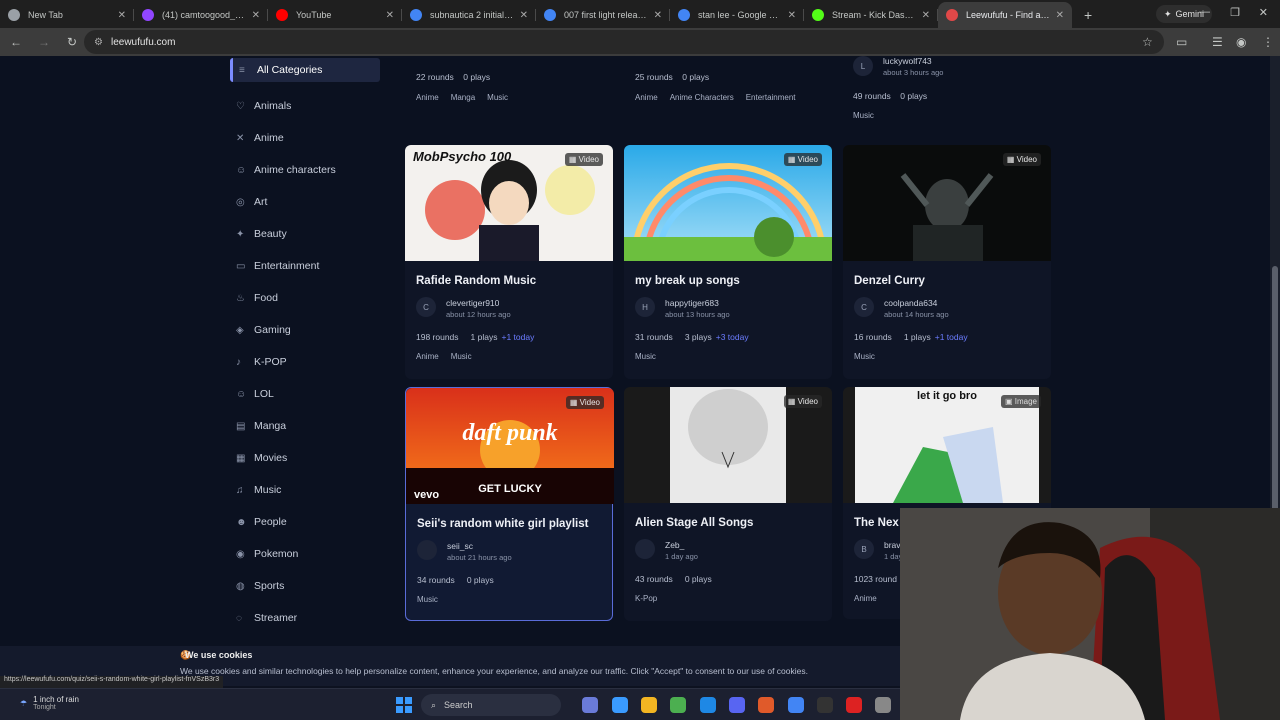 Image resolution: width=1280 pixels, height=720 pixels. I want to click on quiz-thumbnail: let it go bro ▣ Image, so click(947, 445).